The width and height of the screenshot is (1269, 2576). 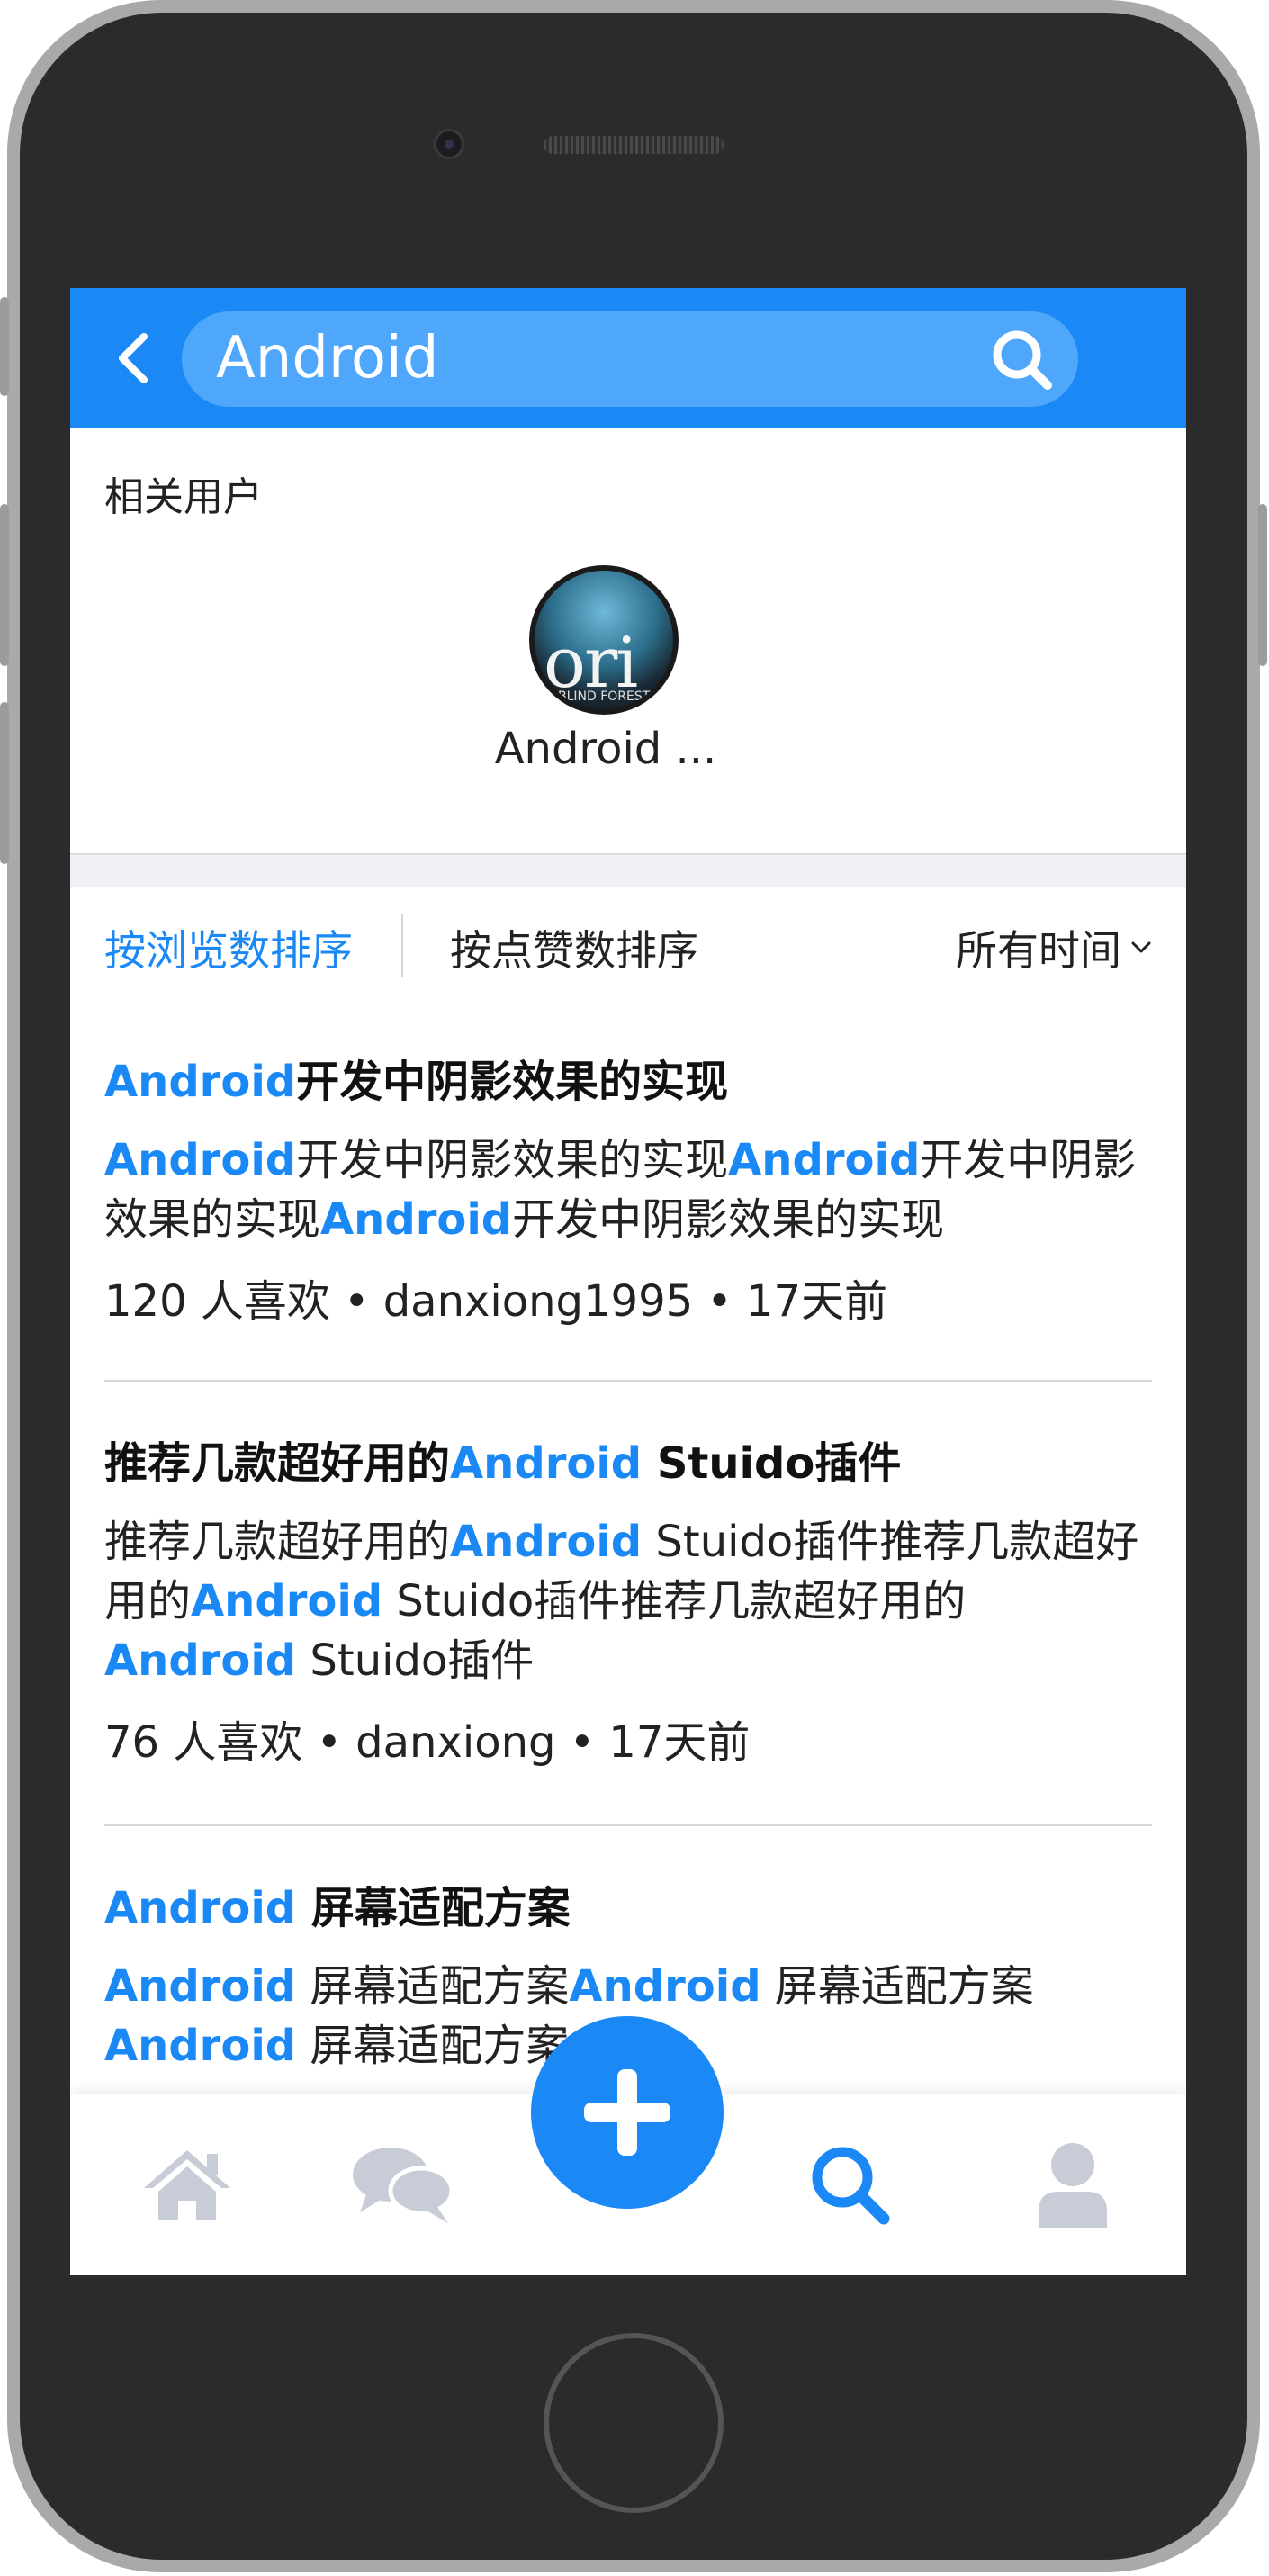 What do you see at coordinates (634, 145) in the screenshot?
I see `earpiece-speaker` at bounding box center [634, 145].